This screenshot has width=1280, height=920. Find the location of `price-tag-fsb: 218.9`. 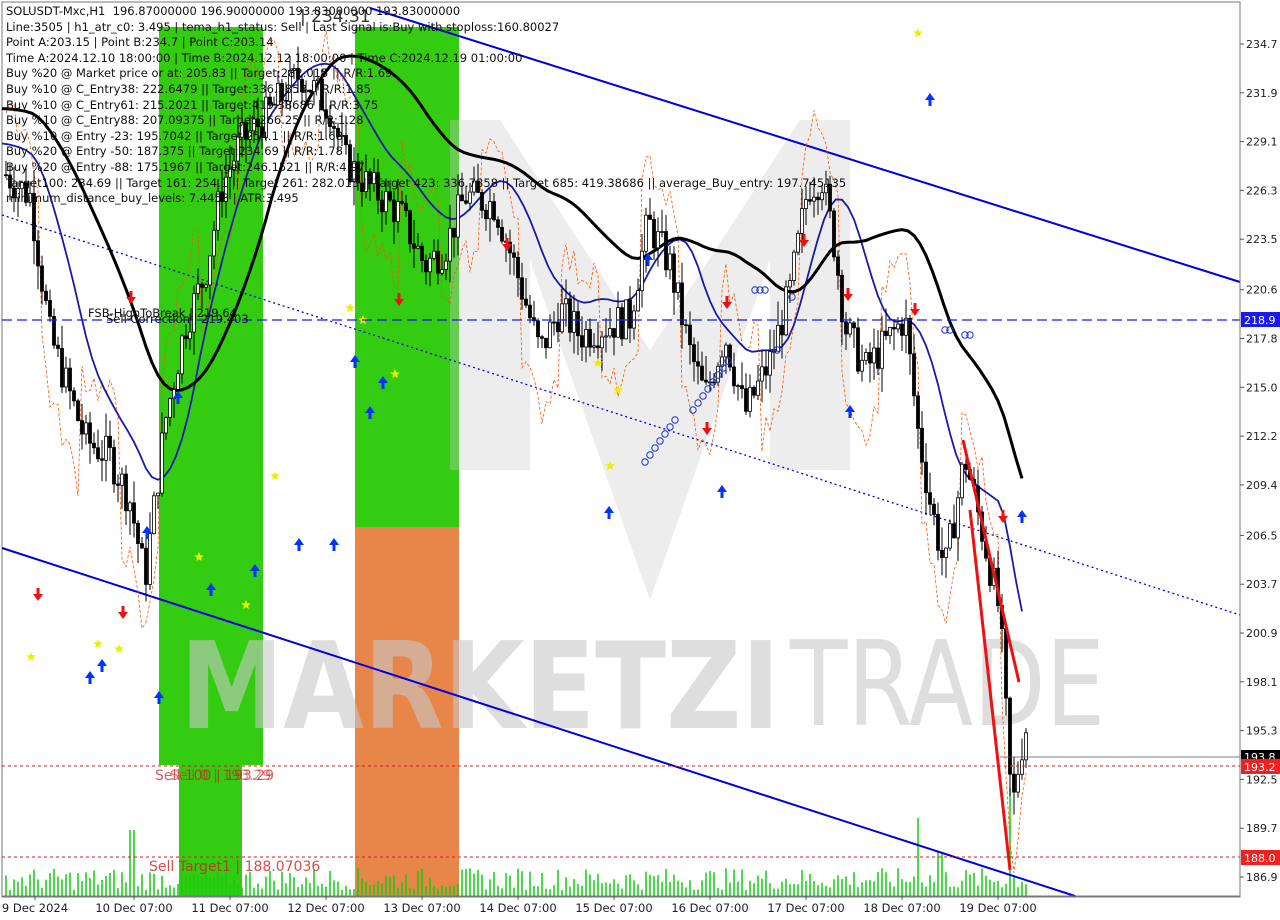

price-tag-fsb: 218.9 is located at coordinates (1260, 319).